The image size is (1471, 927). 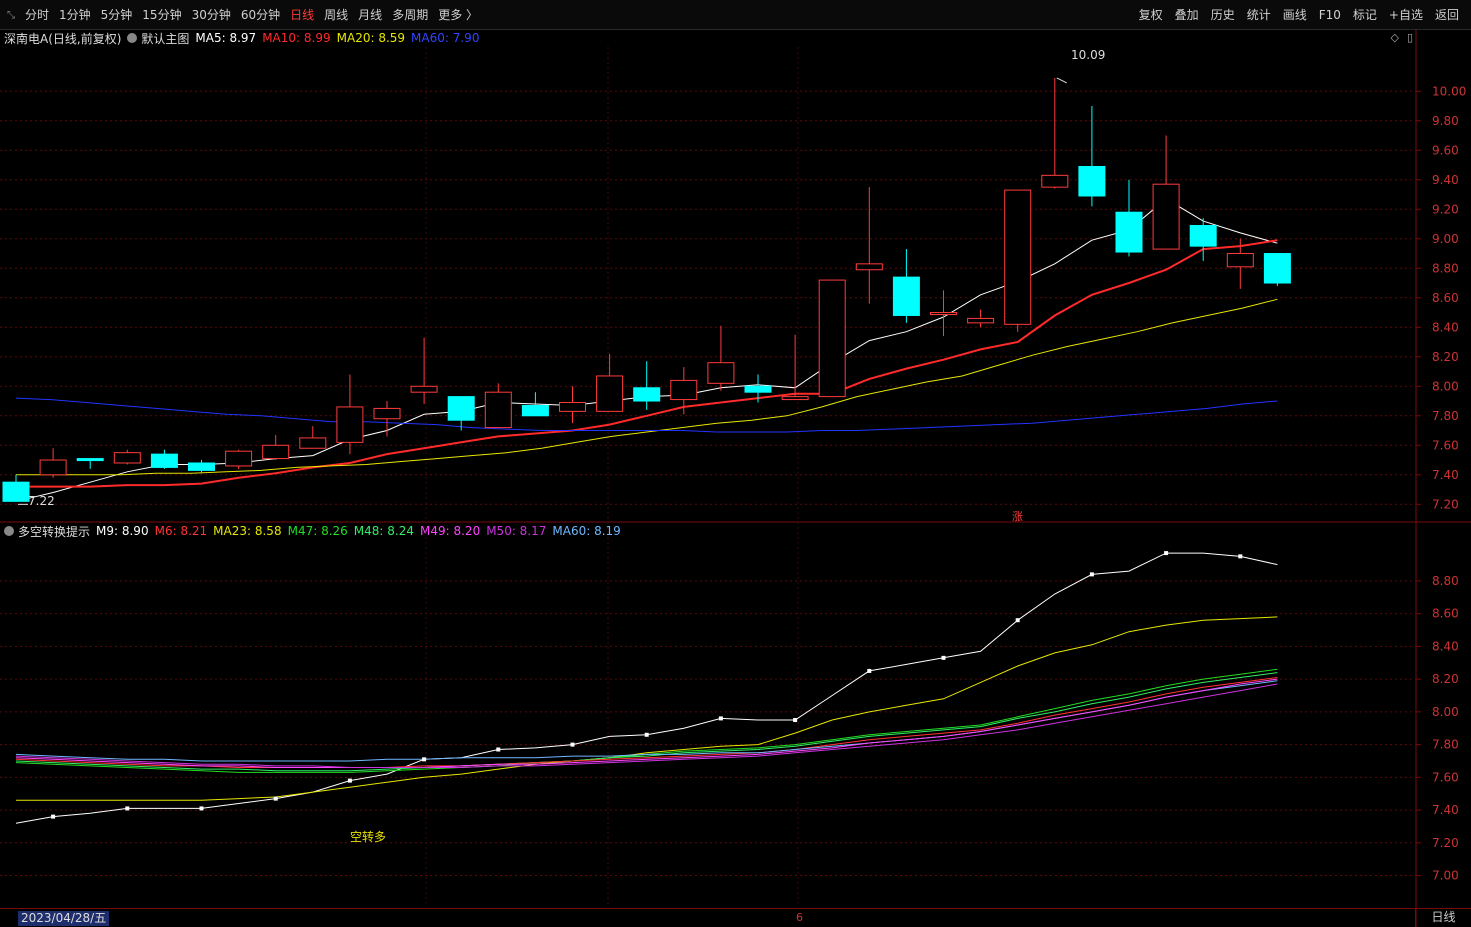 What do you see at coordinates (799, 917) in the screenshot?
I see `month-mark: 6` at bounding box center [799, 917].